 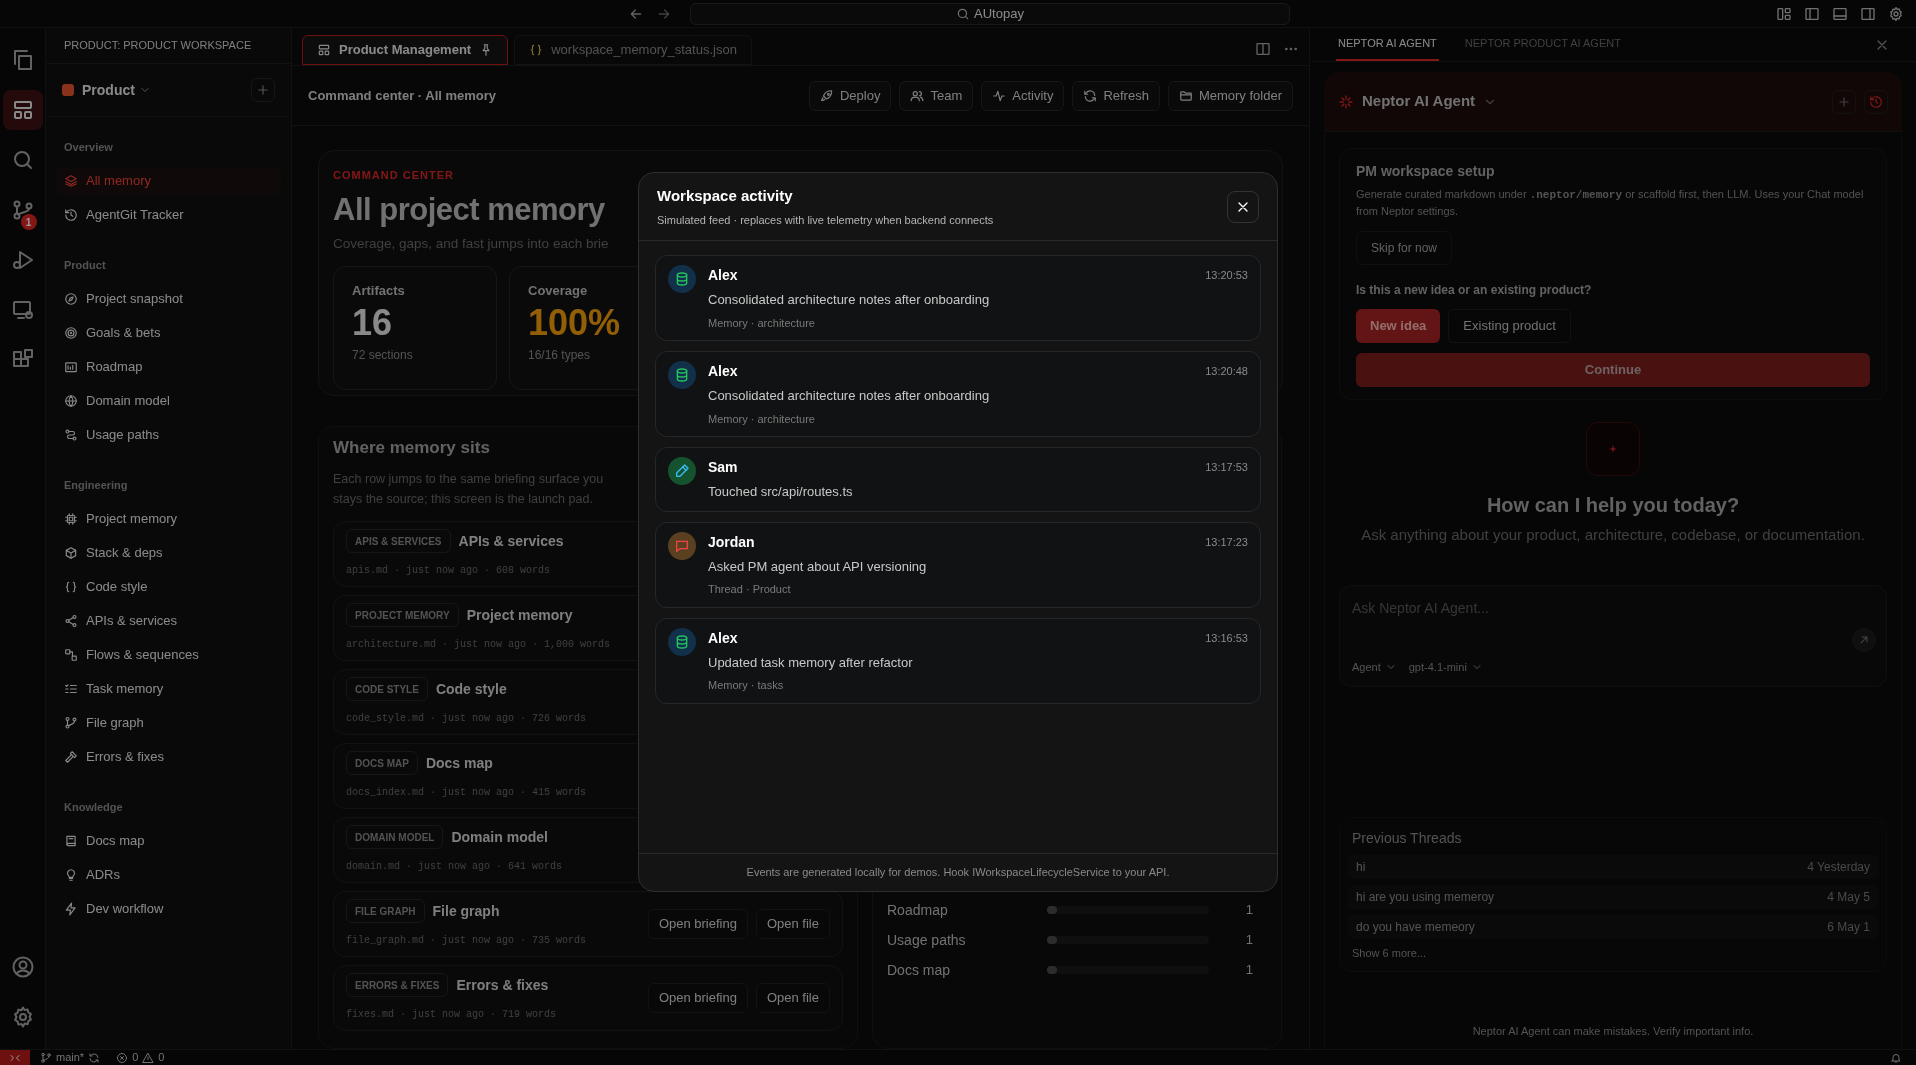 What do you see at coordinates (560, 356) in the screenshot?
I see `stat-detail: 16/16 types` at bounding box center [560, 356].